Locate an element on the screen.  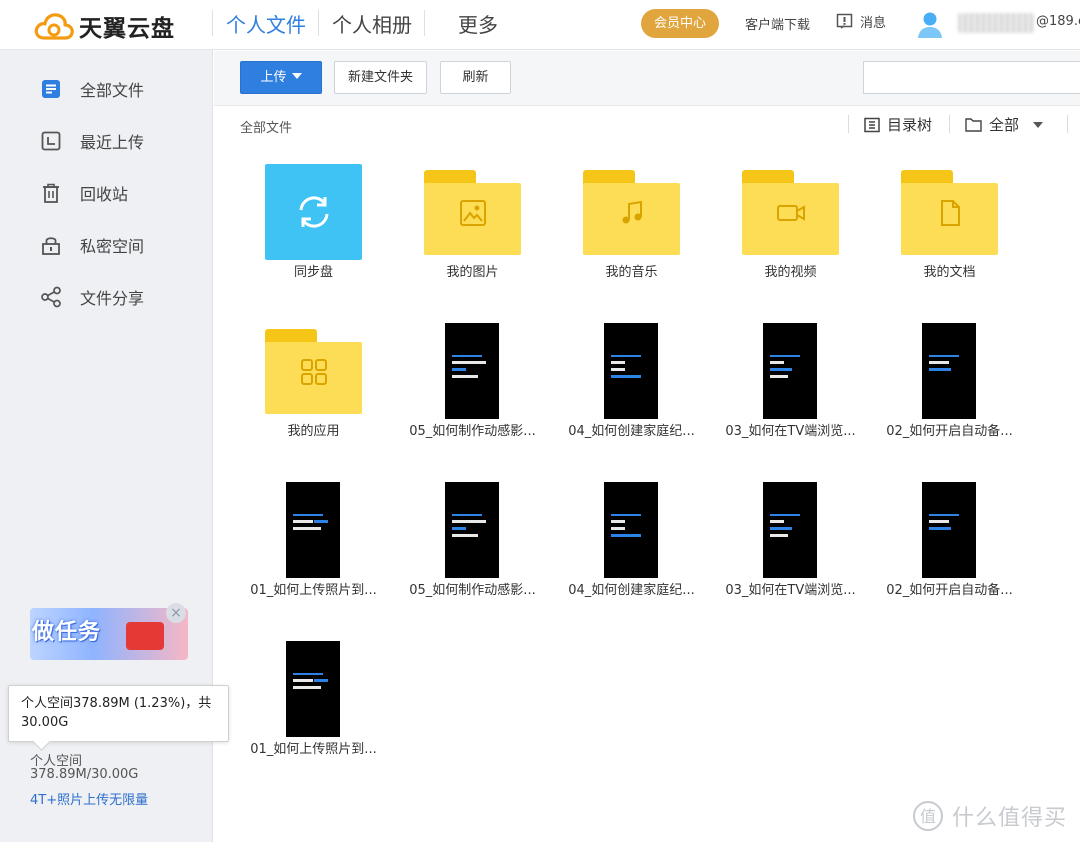
storage-tooltip: 个人空间378.89M (1.23%)，共30.00G is located at coordinates (118, 713).